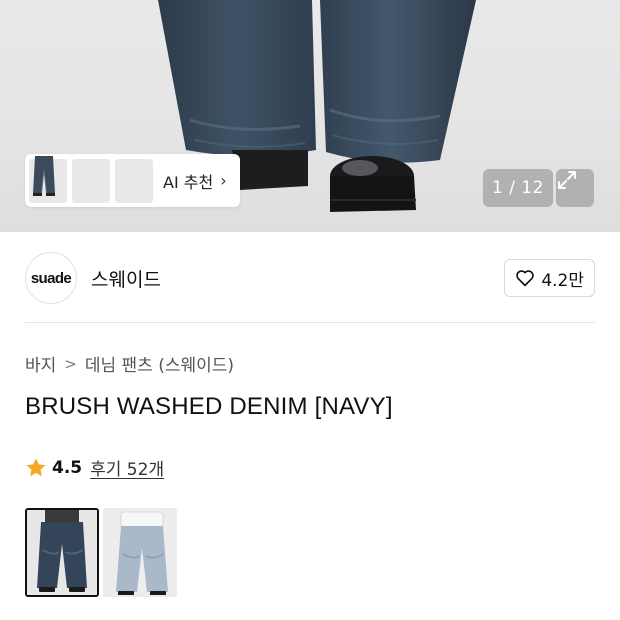 Image resolution: width=620 pixels, height=620 pixels. I want to click on breadcrumb: 바지 > 데님 팬츠 (스웨이드), so click(129, 364).